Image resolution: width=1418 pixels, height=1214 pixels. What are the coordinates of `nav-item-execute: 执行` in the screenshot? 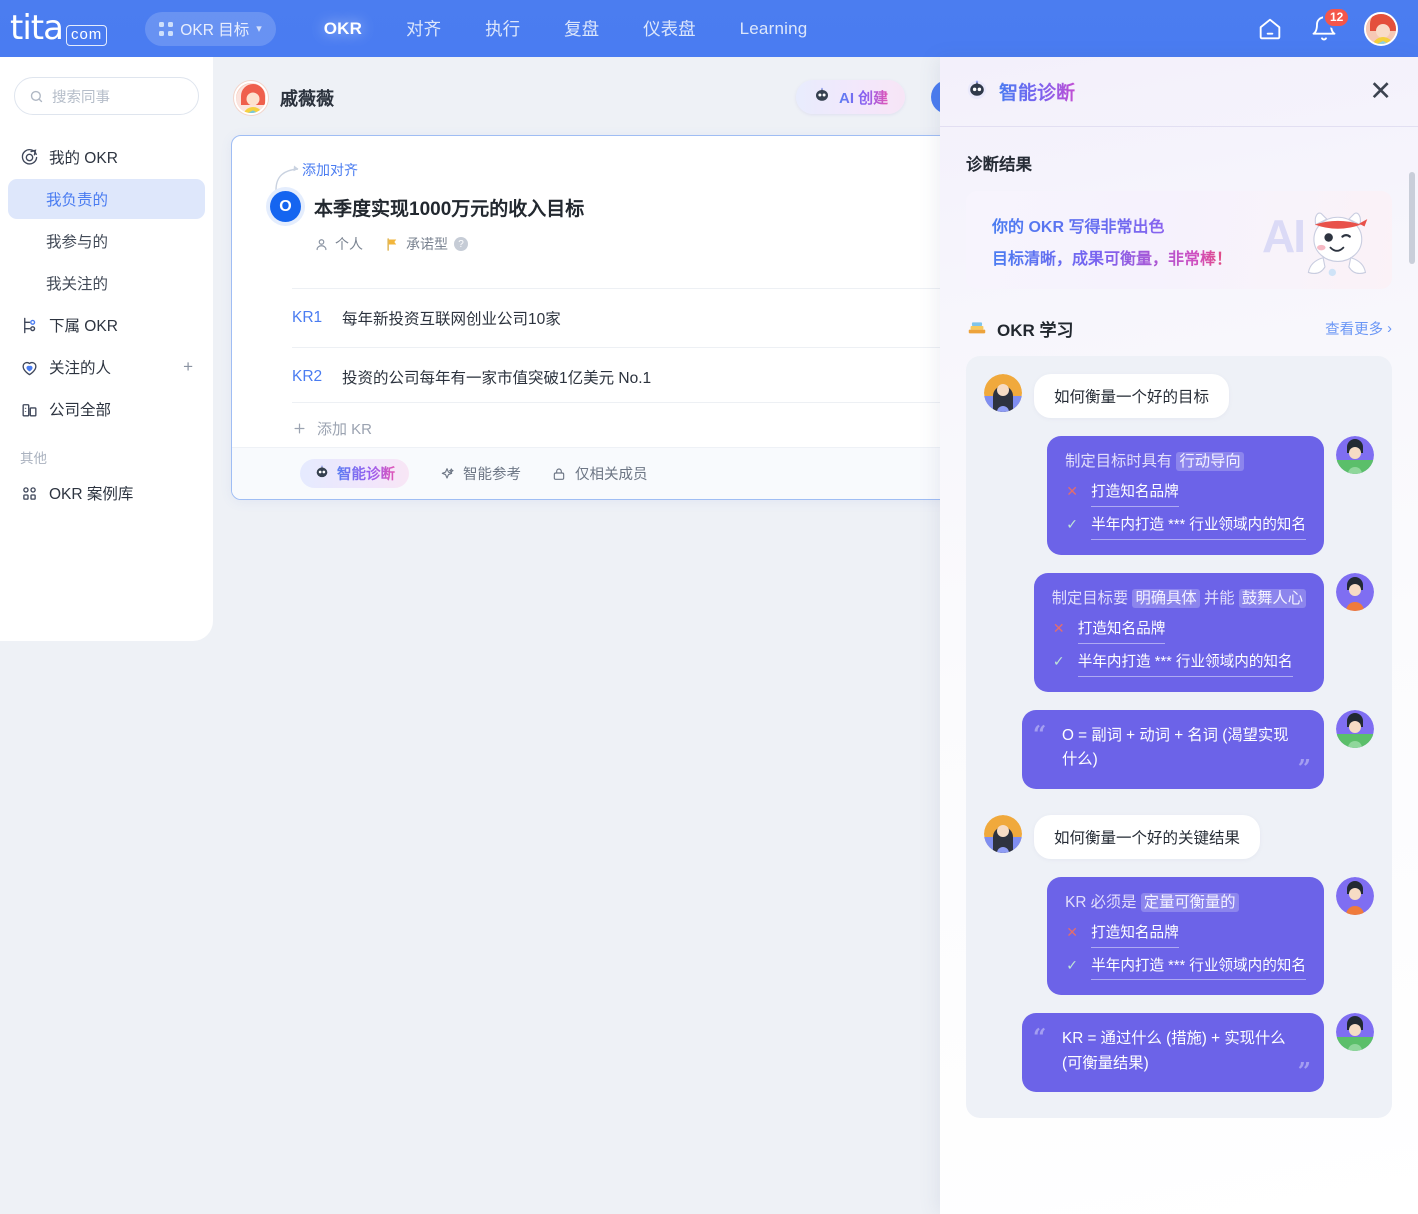 It's located at (502, 28).